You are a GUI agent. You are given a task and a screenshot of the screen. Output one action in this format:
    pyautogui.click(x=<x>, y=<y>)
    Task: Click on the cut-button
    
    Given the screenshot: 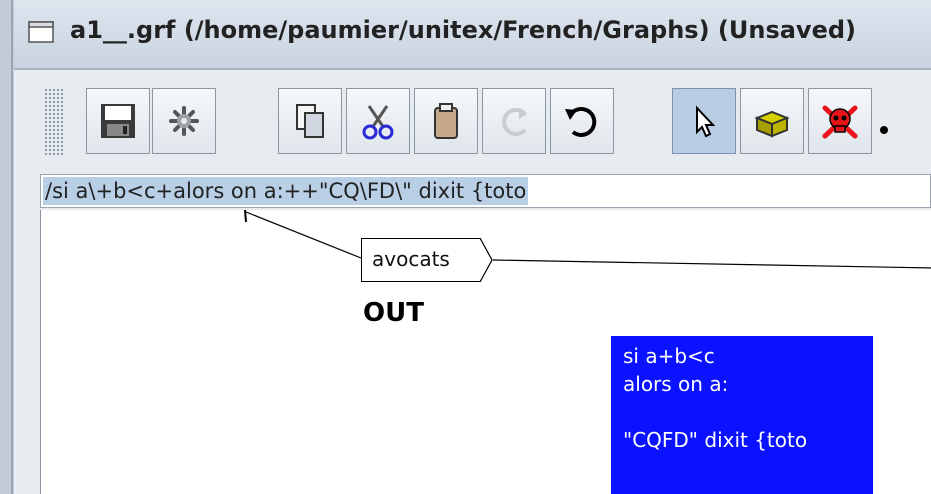 What is the action you would take?
    pyautogui.click(x=378, y=121)
    